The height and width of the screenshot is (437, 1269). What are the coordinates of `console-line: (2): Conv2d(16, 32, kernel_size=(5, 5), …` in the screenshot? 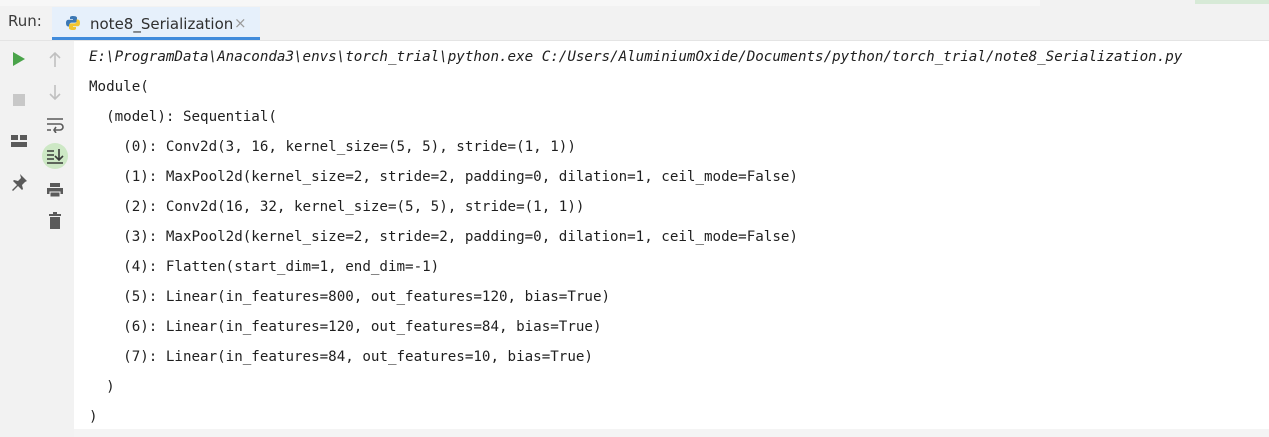 It's located at (337, 207).